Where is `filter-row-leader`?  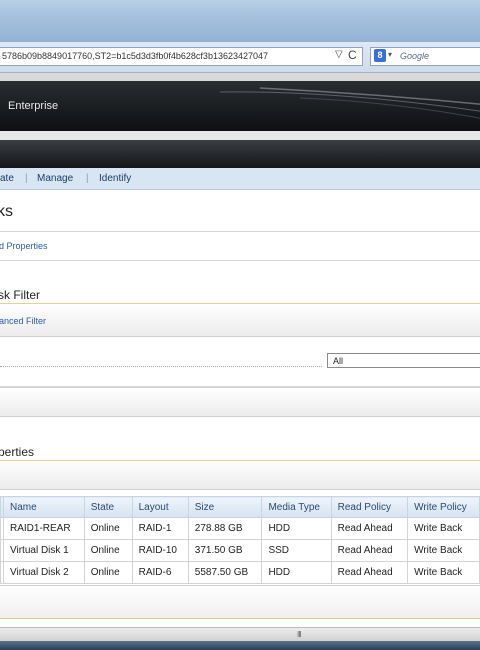
filter-row-leader is located at coordinates (161, 366).